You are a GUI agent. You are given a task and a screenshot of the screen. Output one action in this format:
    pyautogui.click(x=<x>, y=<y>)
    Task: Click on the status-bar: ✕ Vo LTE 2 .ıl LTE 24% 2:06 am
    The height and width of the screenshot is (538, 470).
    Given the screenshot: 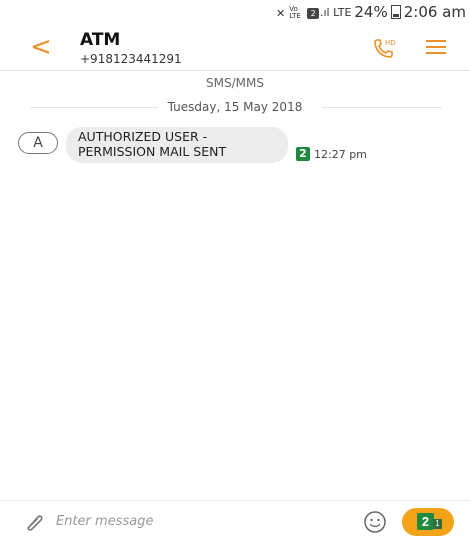 What is the action you would take?
    pyautogui.click(x=235, y=13)
    